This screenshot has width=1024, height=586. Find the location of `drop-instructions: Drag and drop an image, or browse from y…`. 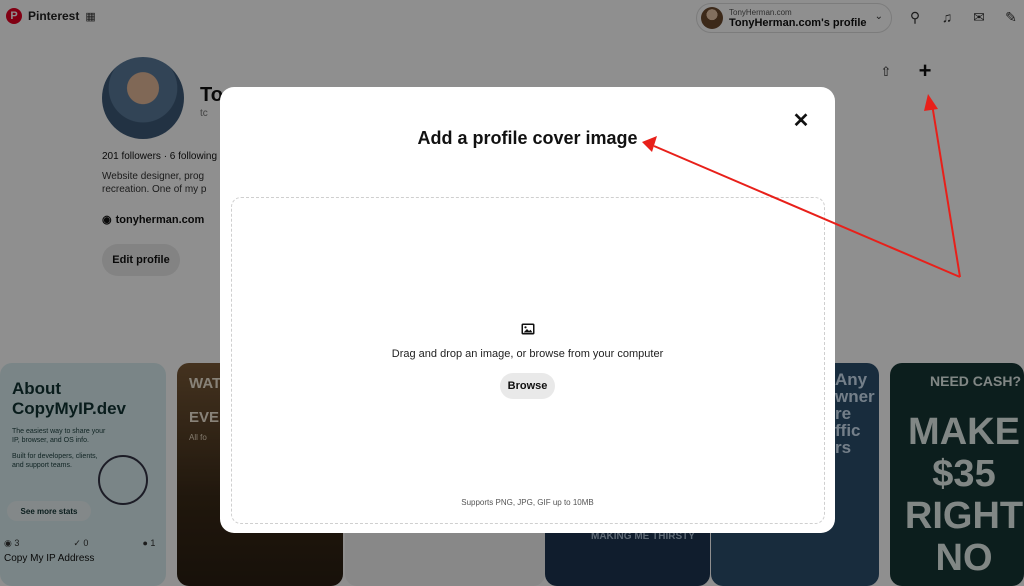

drop-instructions: Drag and drop an image, or browse from y… is located at coordinates (527, 354).